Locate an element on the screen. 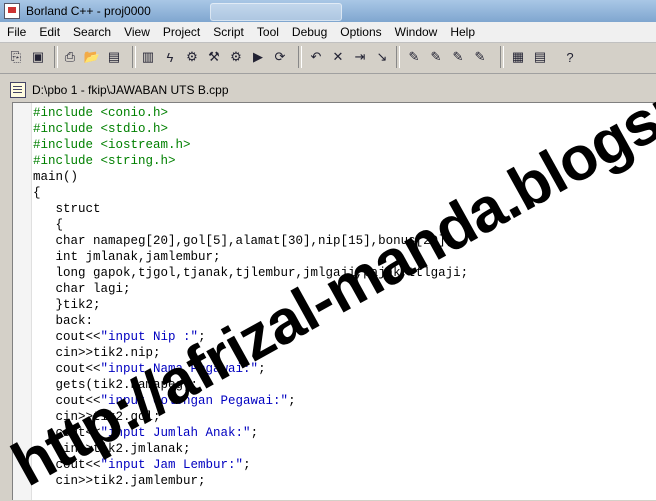 Image resolution: width=656 pixels, height=501 pixels. preprocessor-token: #include <string.h> is located at coordinates (104, 161).